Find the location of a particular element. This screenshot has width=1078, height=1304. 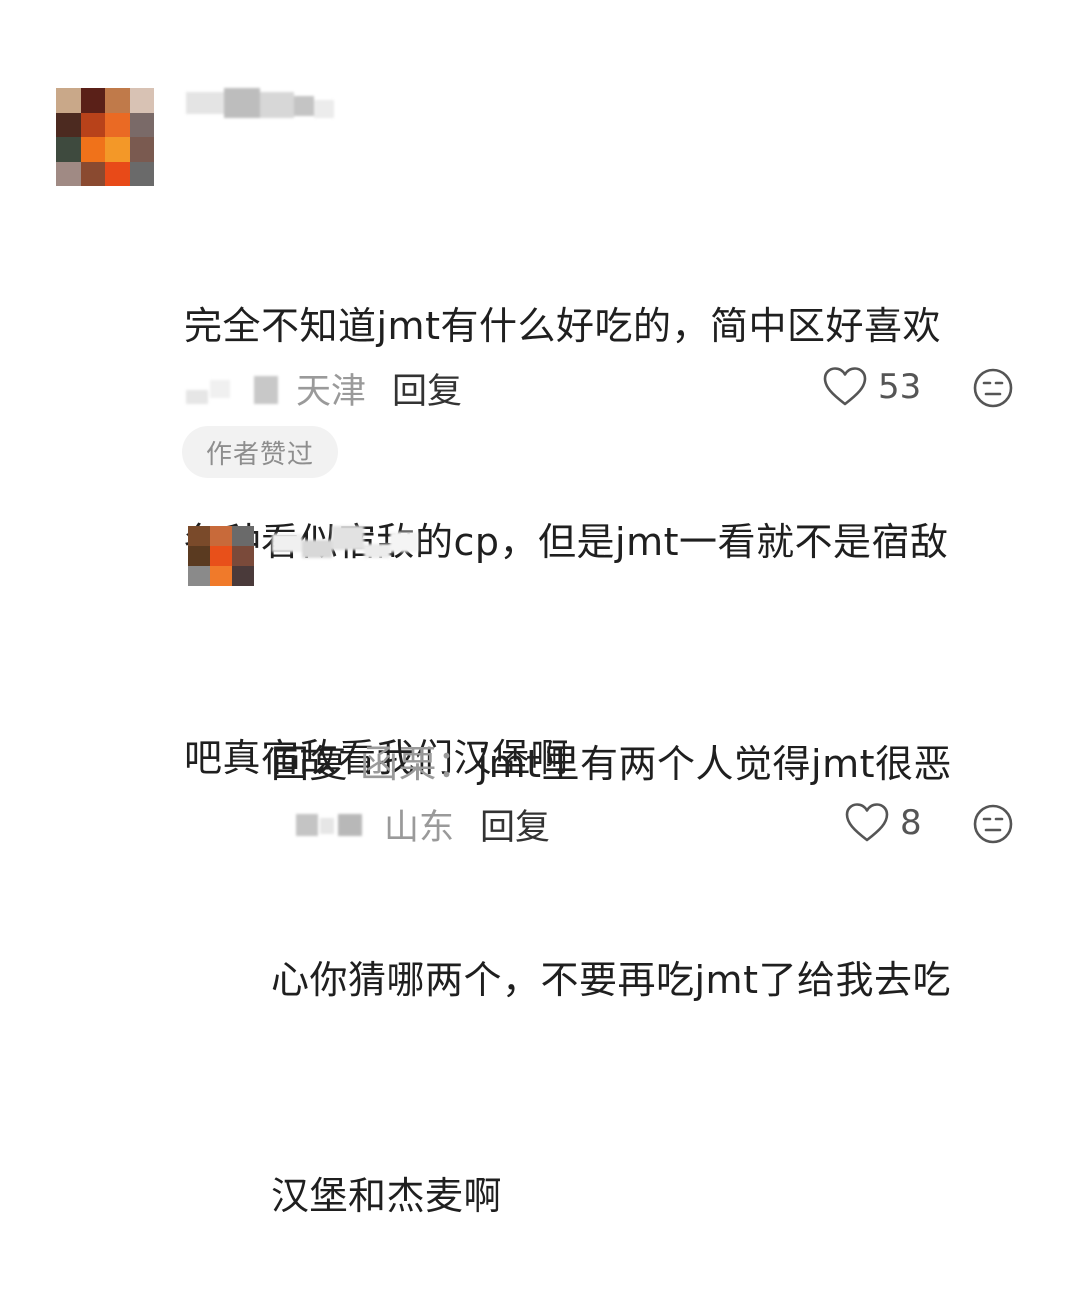

like-count: 8 is located at coordinates (911, 823).